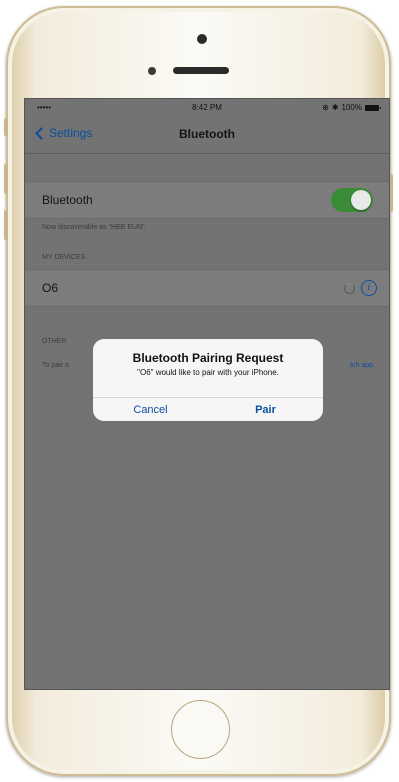  I want to click on info-icon: i, so click(369, 288).